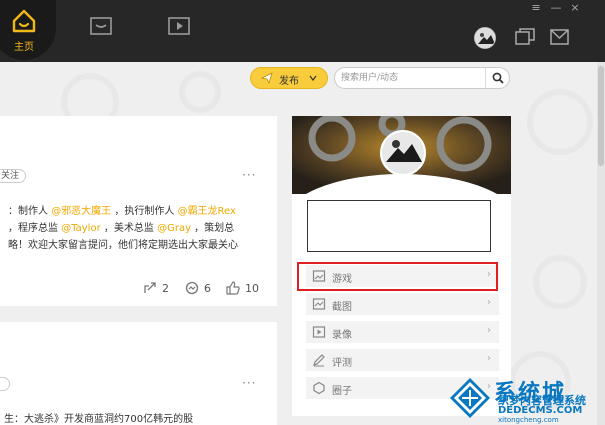 This screenshot has height=425, width=605. What do you see at coordinates (101, 26) in the screenshot?
I see `inbox-icon` at bounding box center [101, 26].